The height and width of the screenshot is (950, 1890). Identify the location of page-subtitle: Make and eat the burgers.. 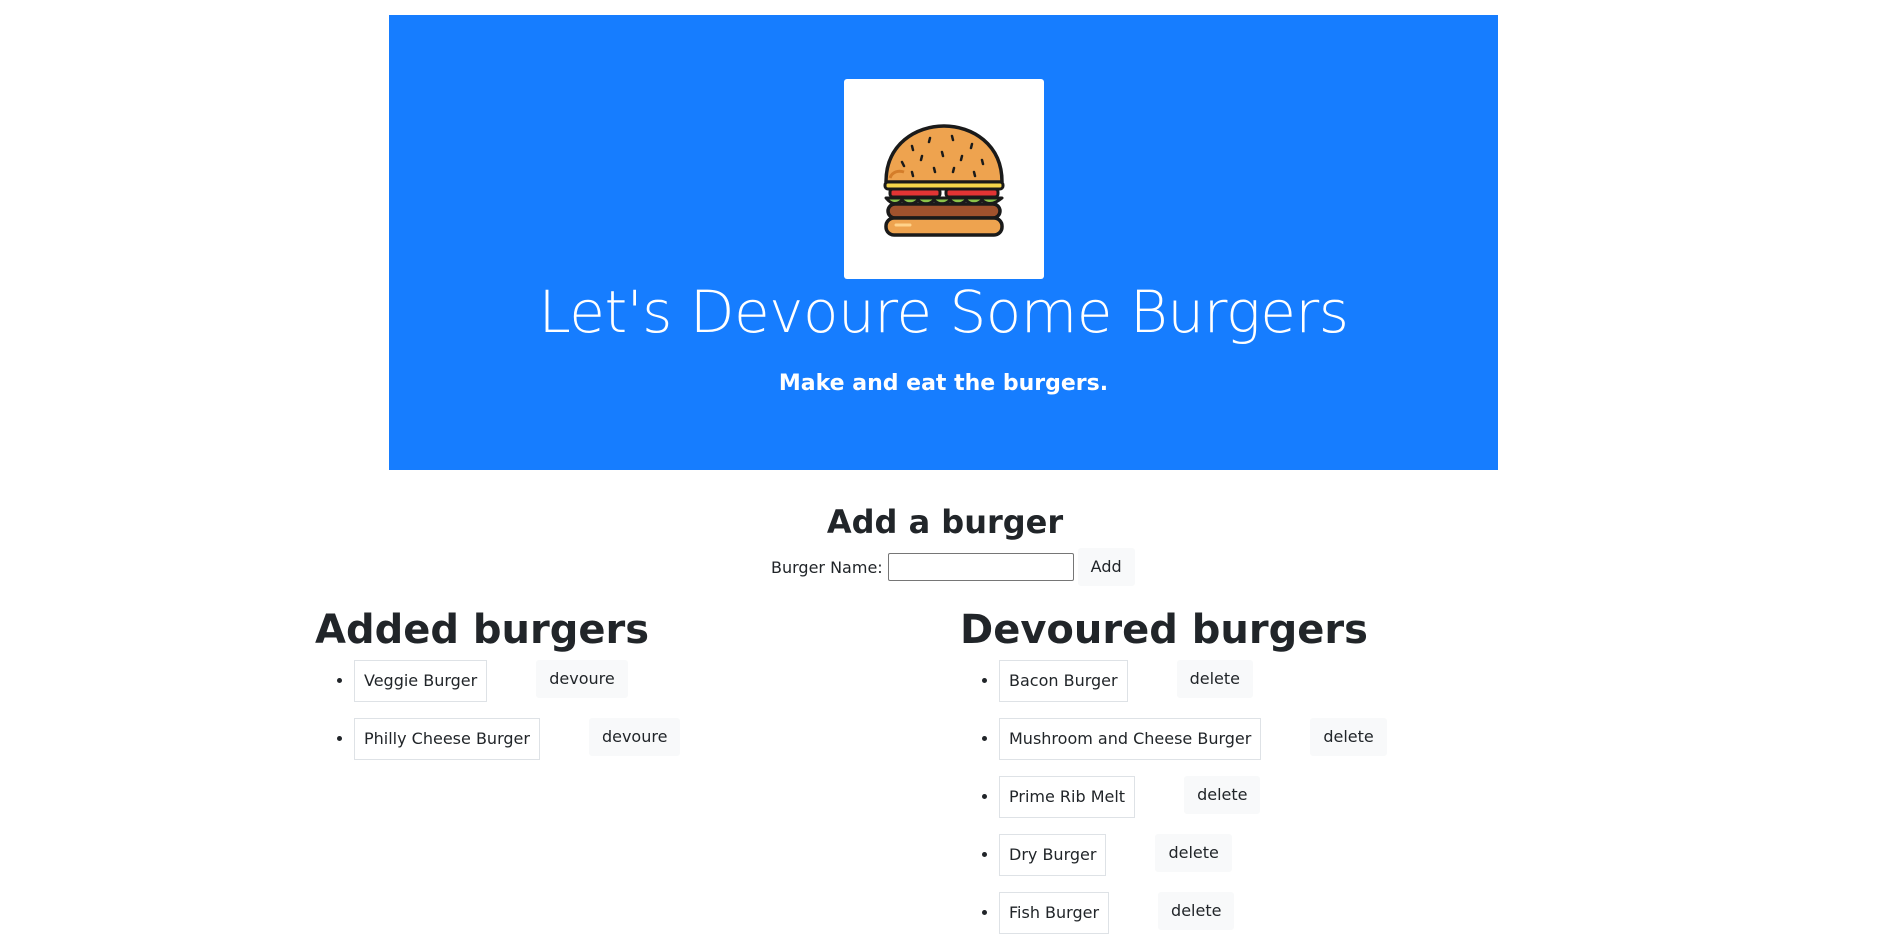
(943, 383).